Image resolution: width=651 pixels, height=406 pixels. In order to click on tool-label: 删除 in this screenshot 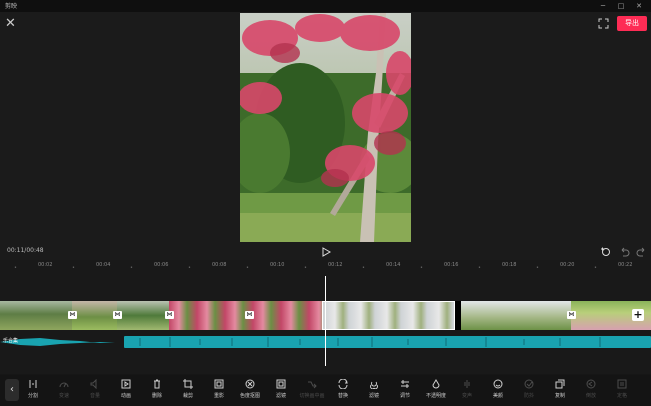, I will do `click(156, 396)`.